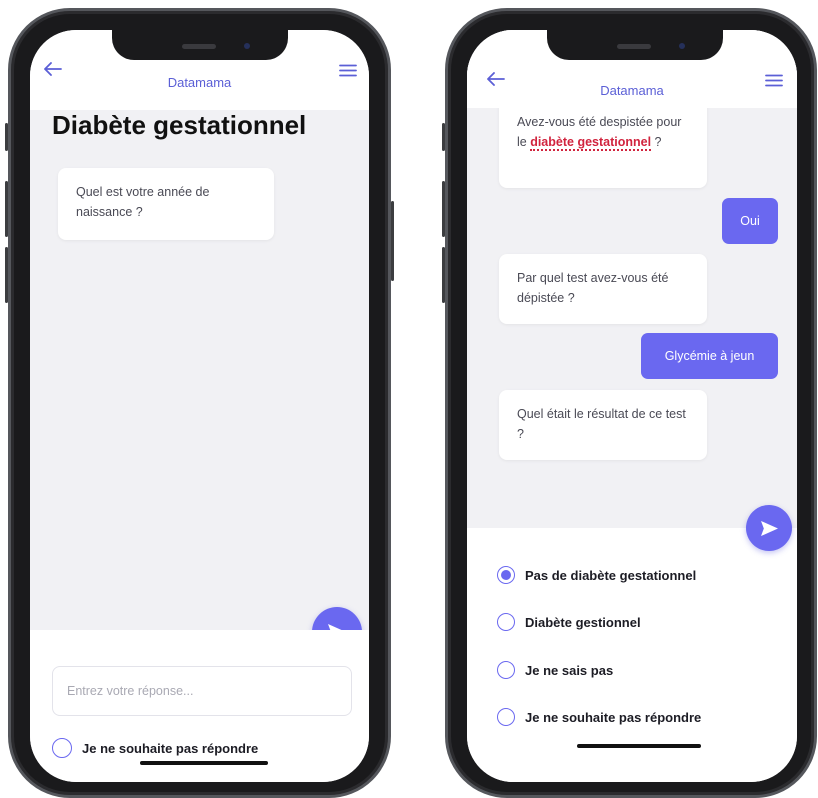 This screenshot has width=818, height=798. What do you see at coordinates (611, 575) in the screenshot?
I see `radio-label: Pas de diabète gestationnel` at bounding box center [611, 575].